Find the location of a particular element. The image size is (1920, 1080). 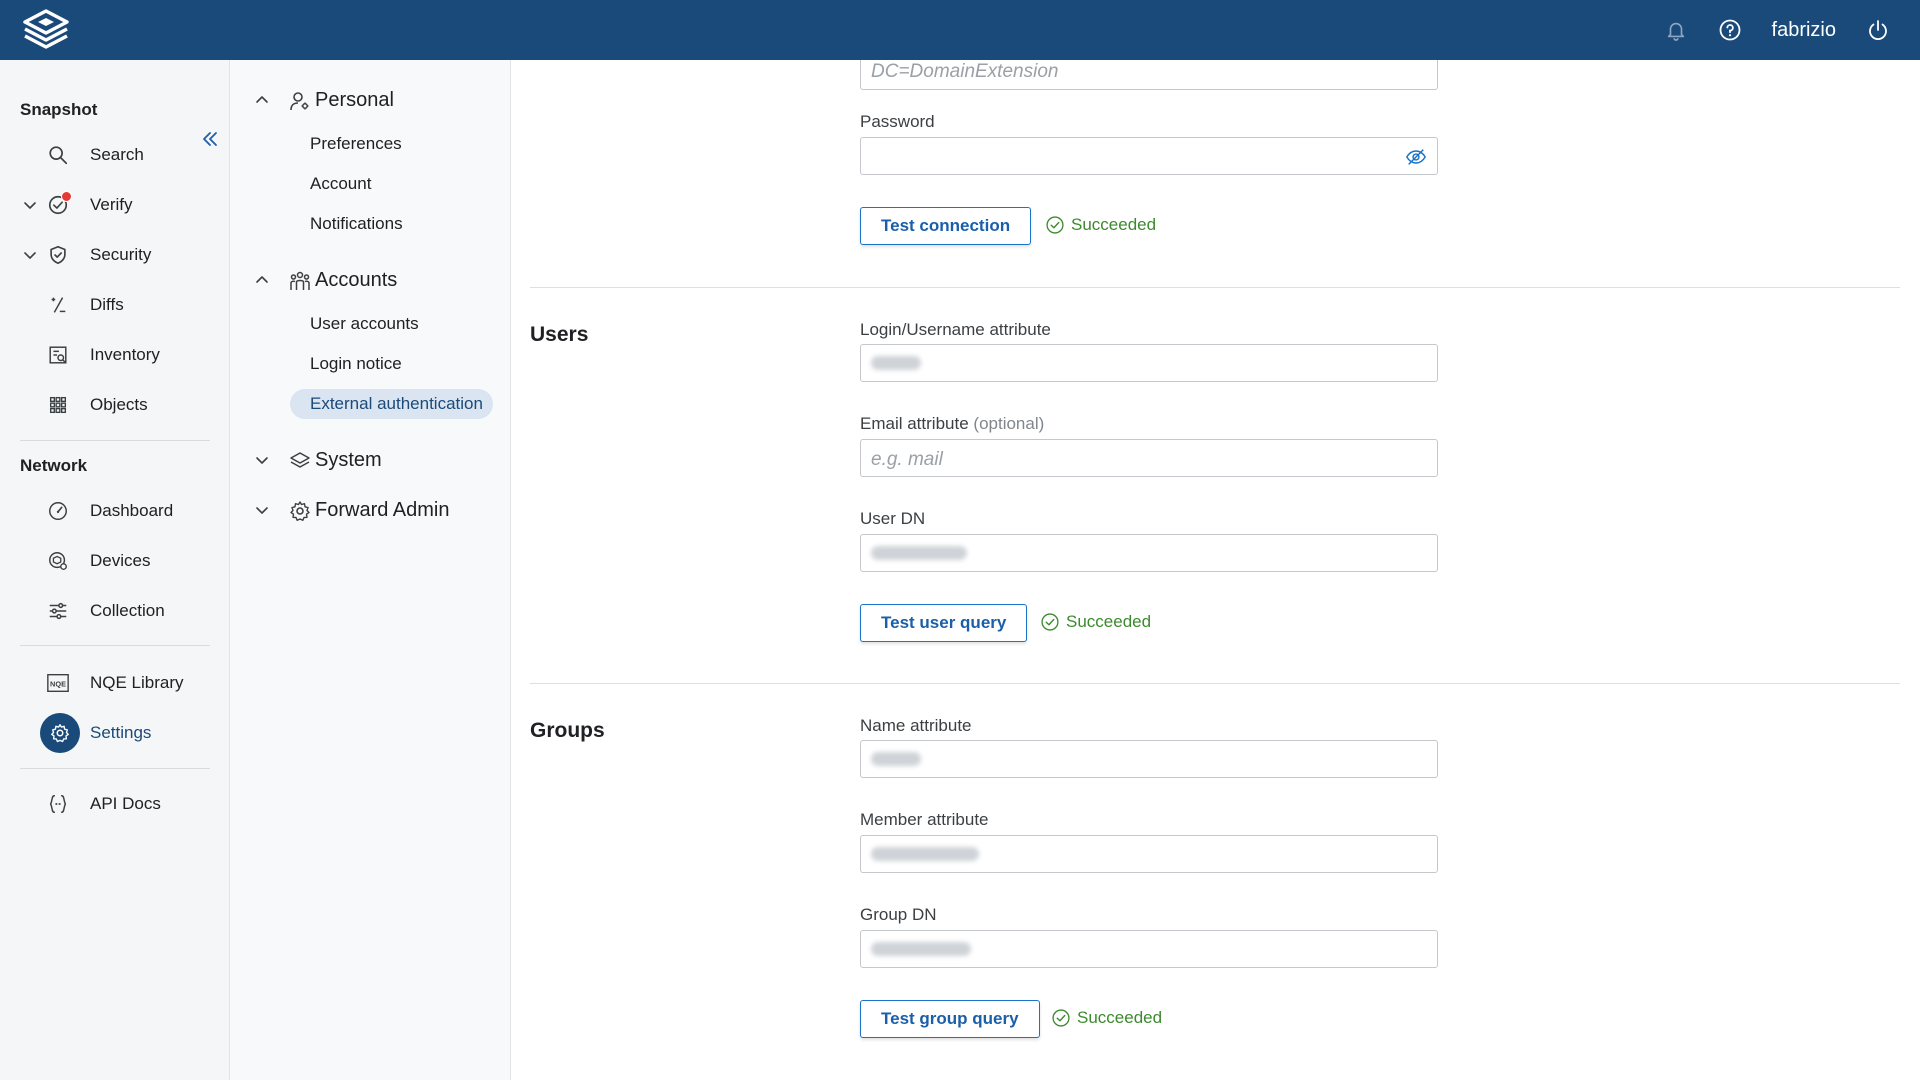

sliders-icon is located at coordinates (58, 611).